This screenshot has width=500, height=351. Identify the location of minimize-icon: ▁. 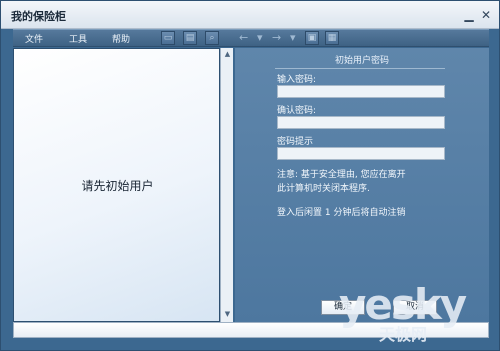
(469, 15).